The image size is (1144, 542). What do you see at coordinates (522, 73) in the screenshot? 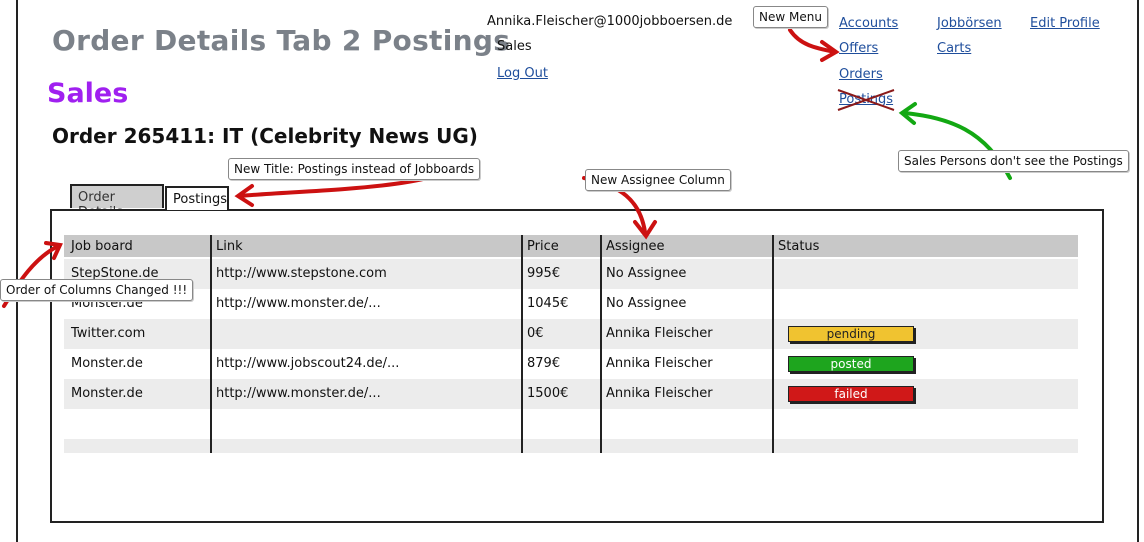
I see `logout-link: Log Out` at bounding box center [522, 73].